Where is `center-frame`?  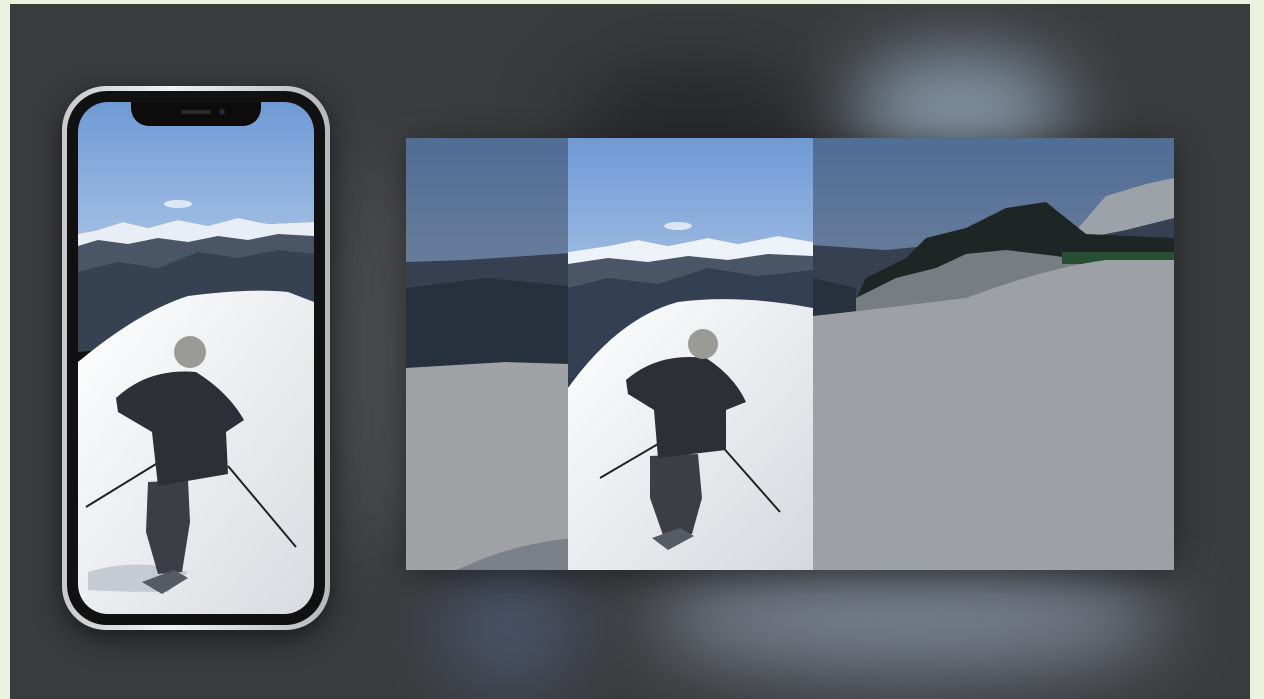
center-frame is located at coordinates (690, 354).